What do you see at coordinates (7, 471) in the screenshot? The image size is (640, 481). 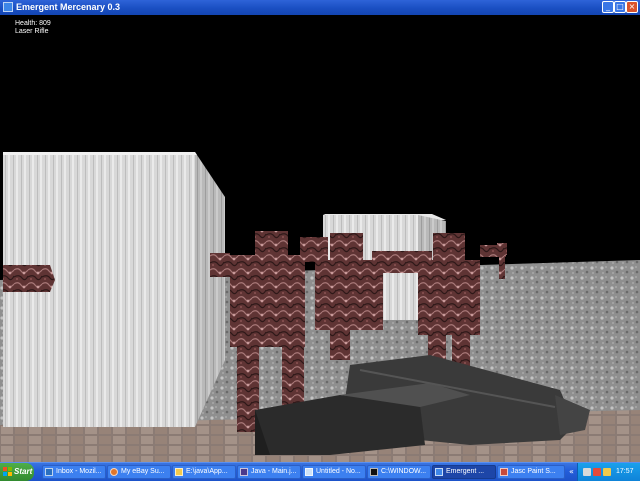 I see `windows-logo-icon` at bounding box center [7, 471].